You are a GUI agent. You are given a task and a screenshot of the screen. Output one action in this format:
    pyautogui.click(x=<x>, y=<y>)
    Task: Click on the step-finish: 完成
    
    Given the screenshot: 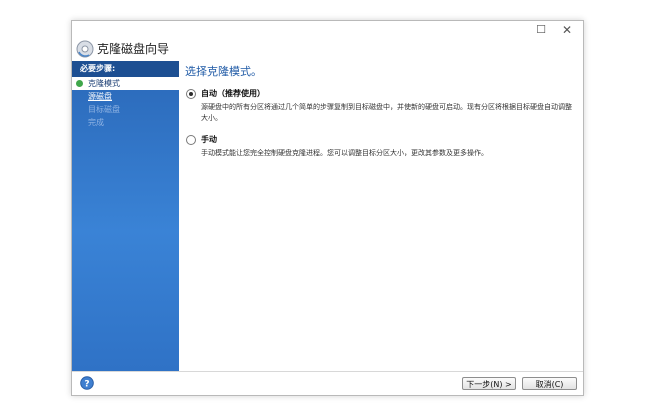 What is the action you would take?
    pyautogui.click(x=125, y=122)
    